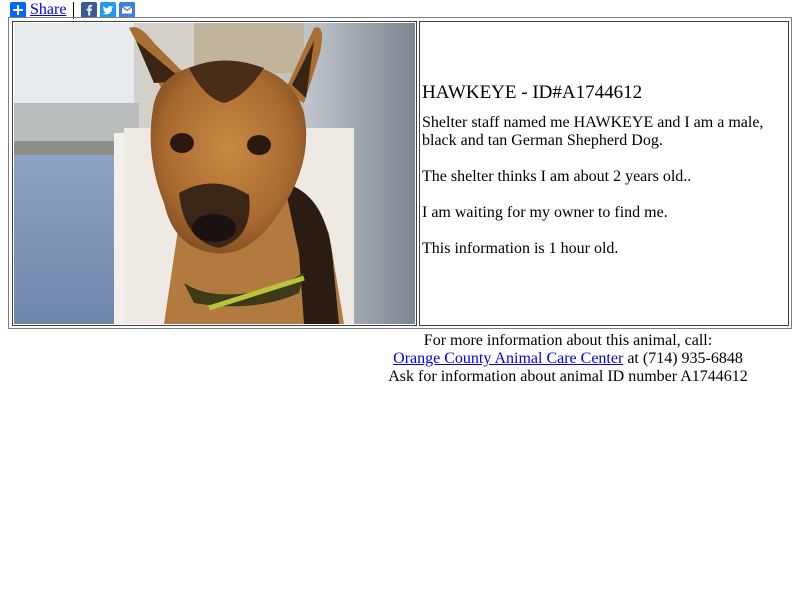  What do you see at coordinates (18, 10) in the screenshot?
I see `plus-icon` at bounding box center [18, 10].